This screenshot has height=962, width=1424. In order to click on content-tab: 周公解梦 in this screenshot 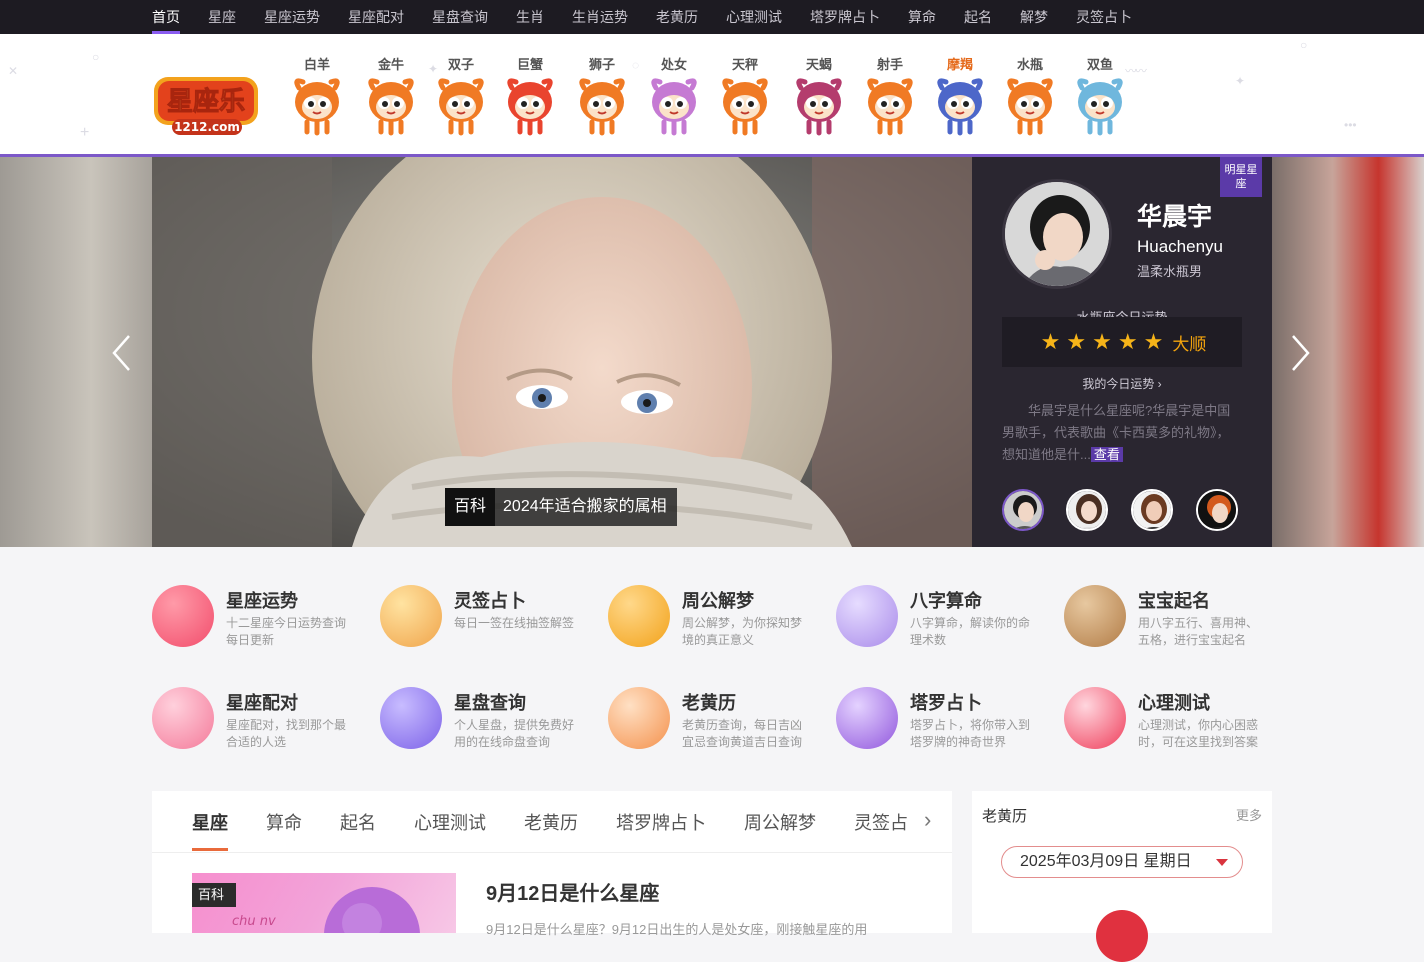, I will do `click(780, 822)`.